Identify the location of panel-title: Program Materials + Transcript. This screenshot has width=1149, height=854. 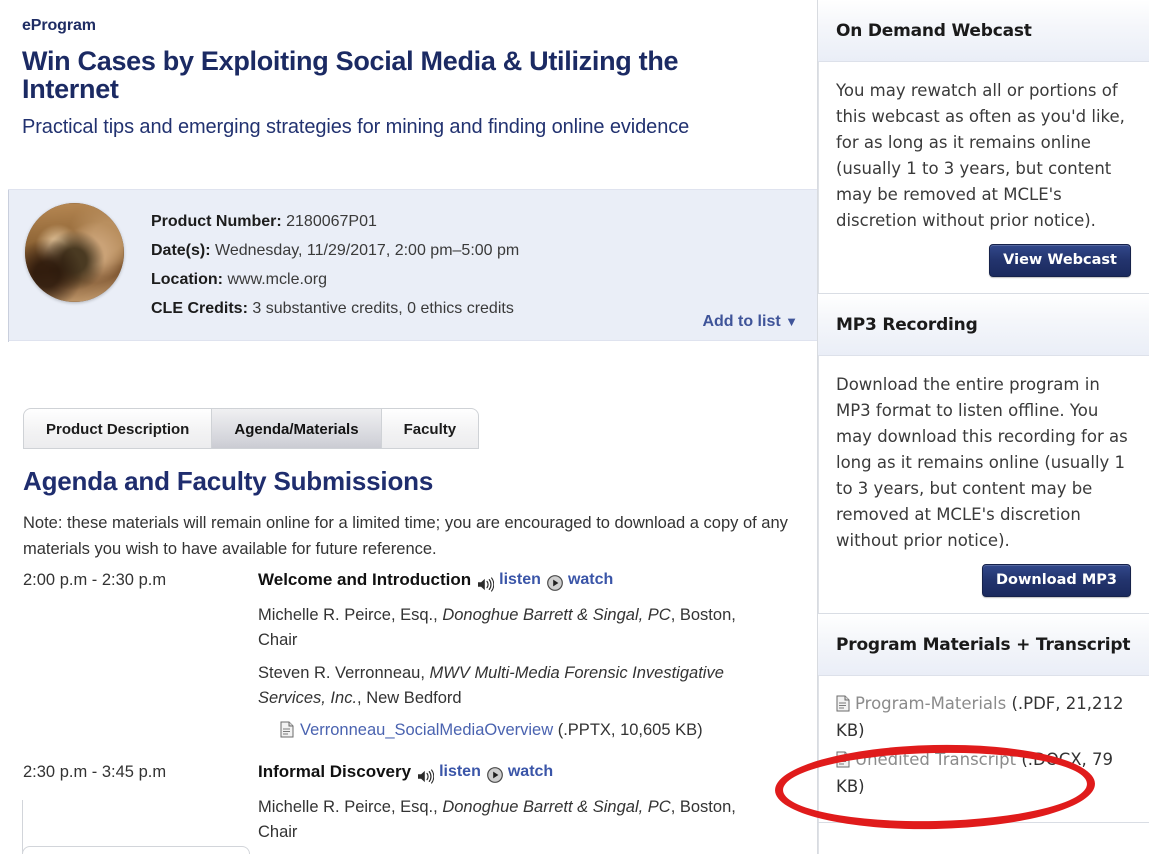
(983, 644).